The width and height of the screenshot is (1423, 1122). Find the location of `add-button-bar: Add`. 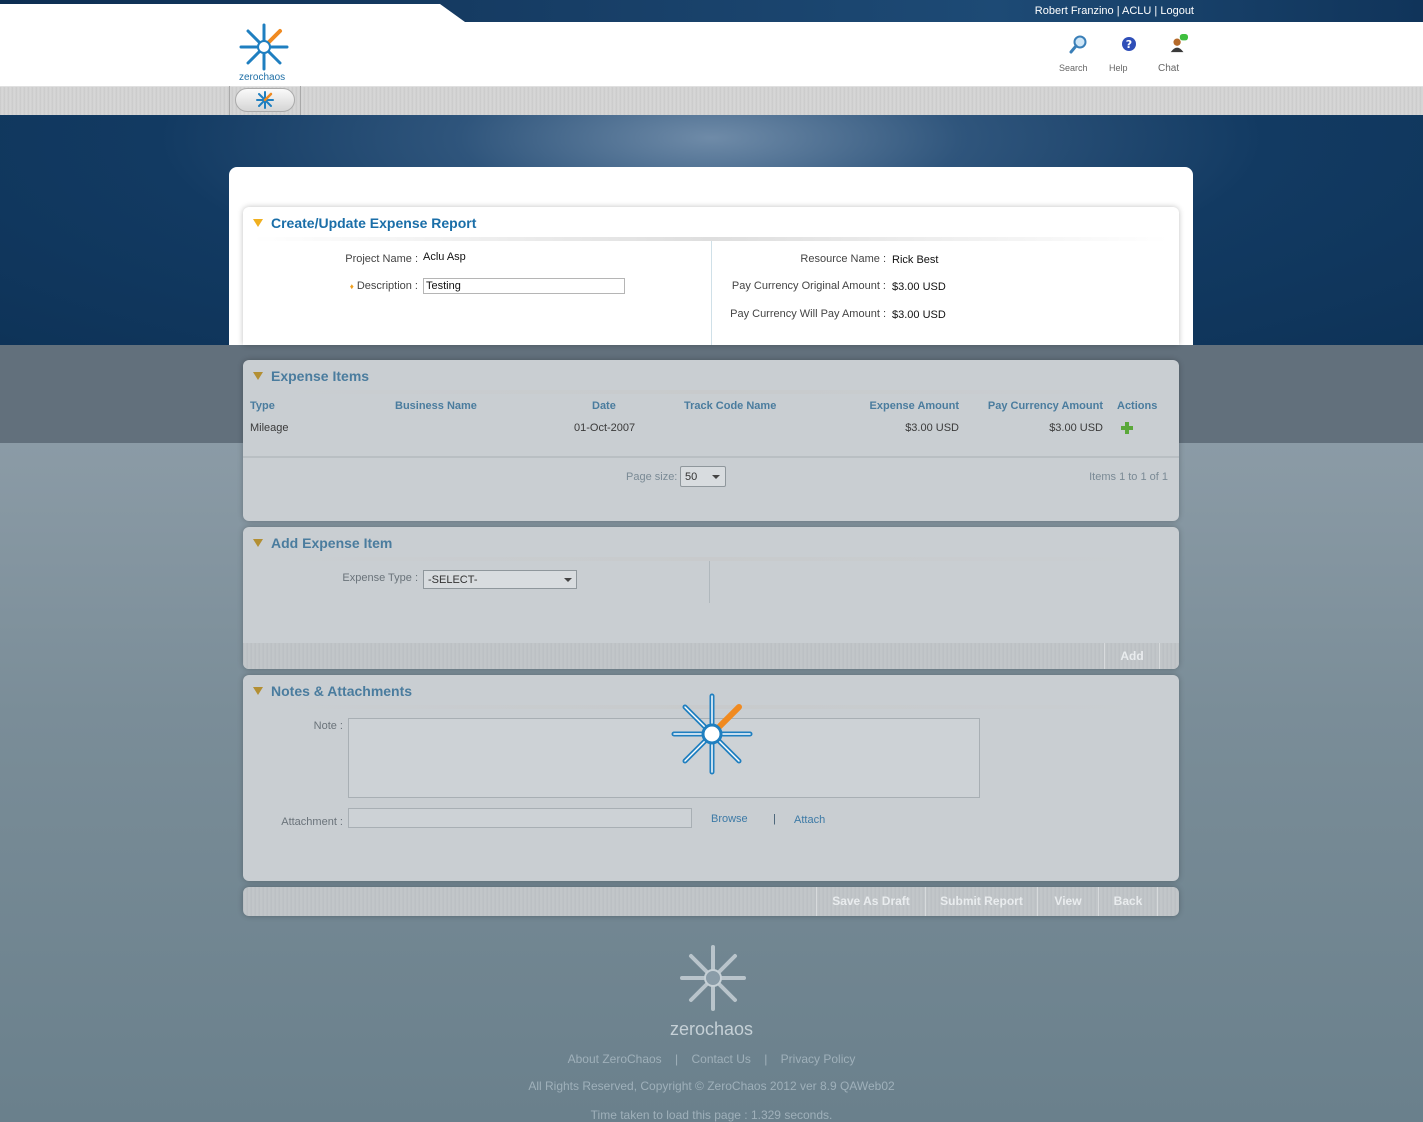

add-button-bar: Add is located at coordinates (711, 656).